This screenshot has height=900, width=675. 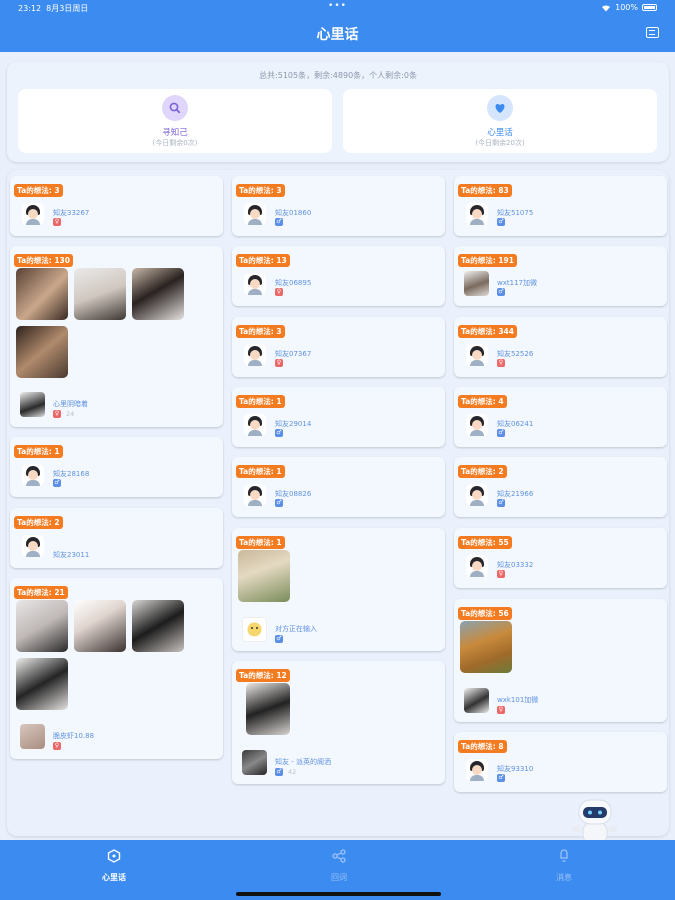 I want to click on username: 知友93310, so click(x=515, y=769).